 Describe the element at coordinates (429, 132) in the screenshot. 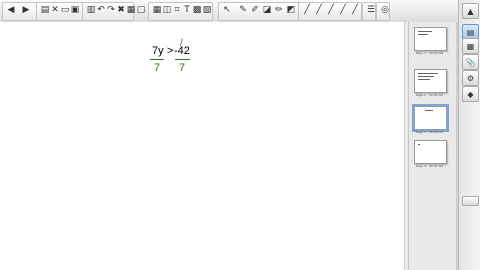

I see `page-caption-3: Page 3 · 00:00 AM` at that location.